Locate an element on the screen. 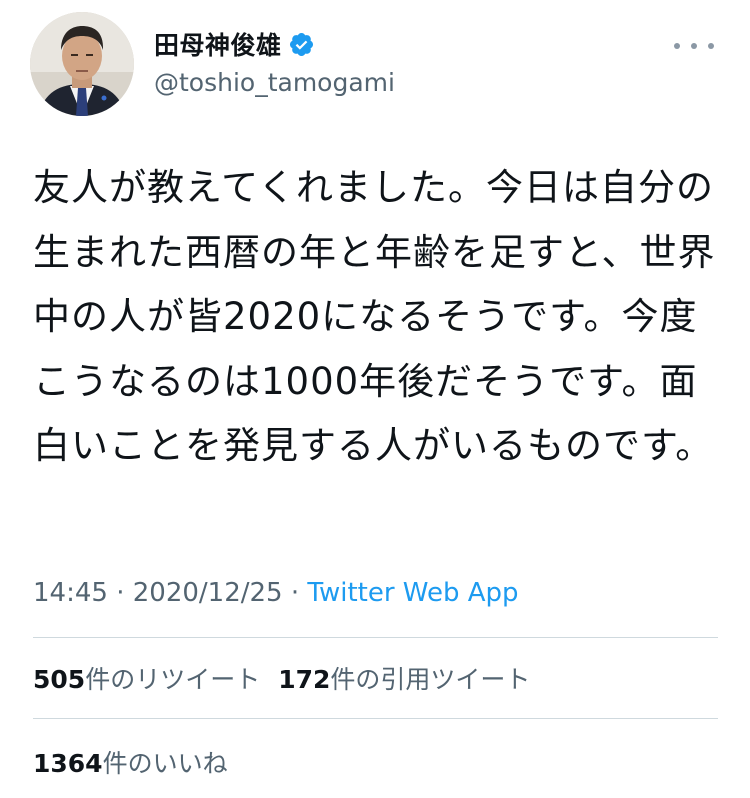 This screenshot has height=798, width=750. name-row: 田母神俊雄 is located at coordinates (234, 44).